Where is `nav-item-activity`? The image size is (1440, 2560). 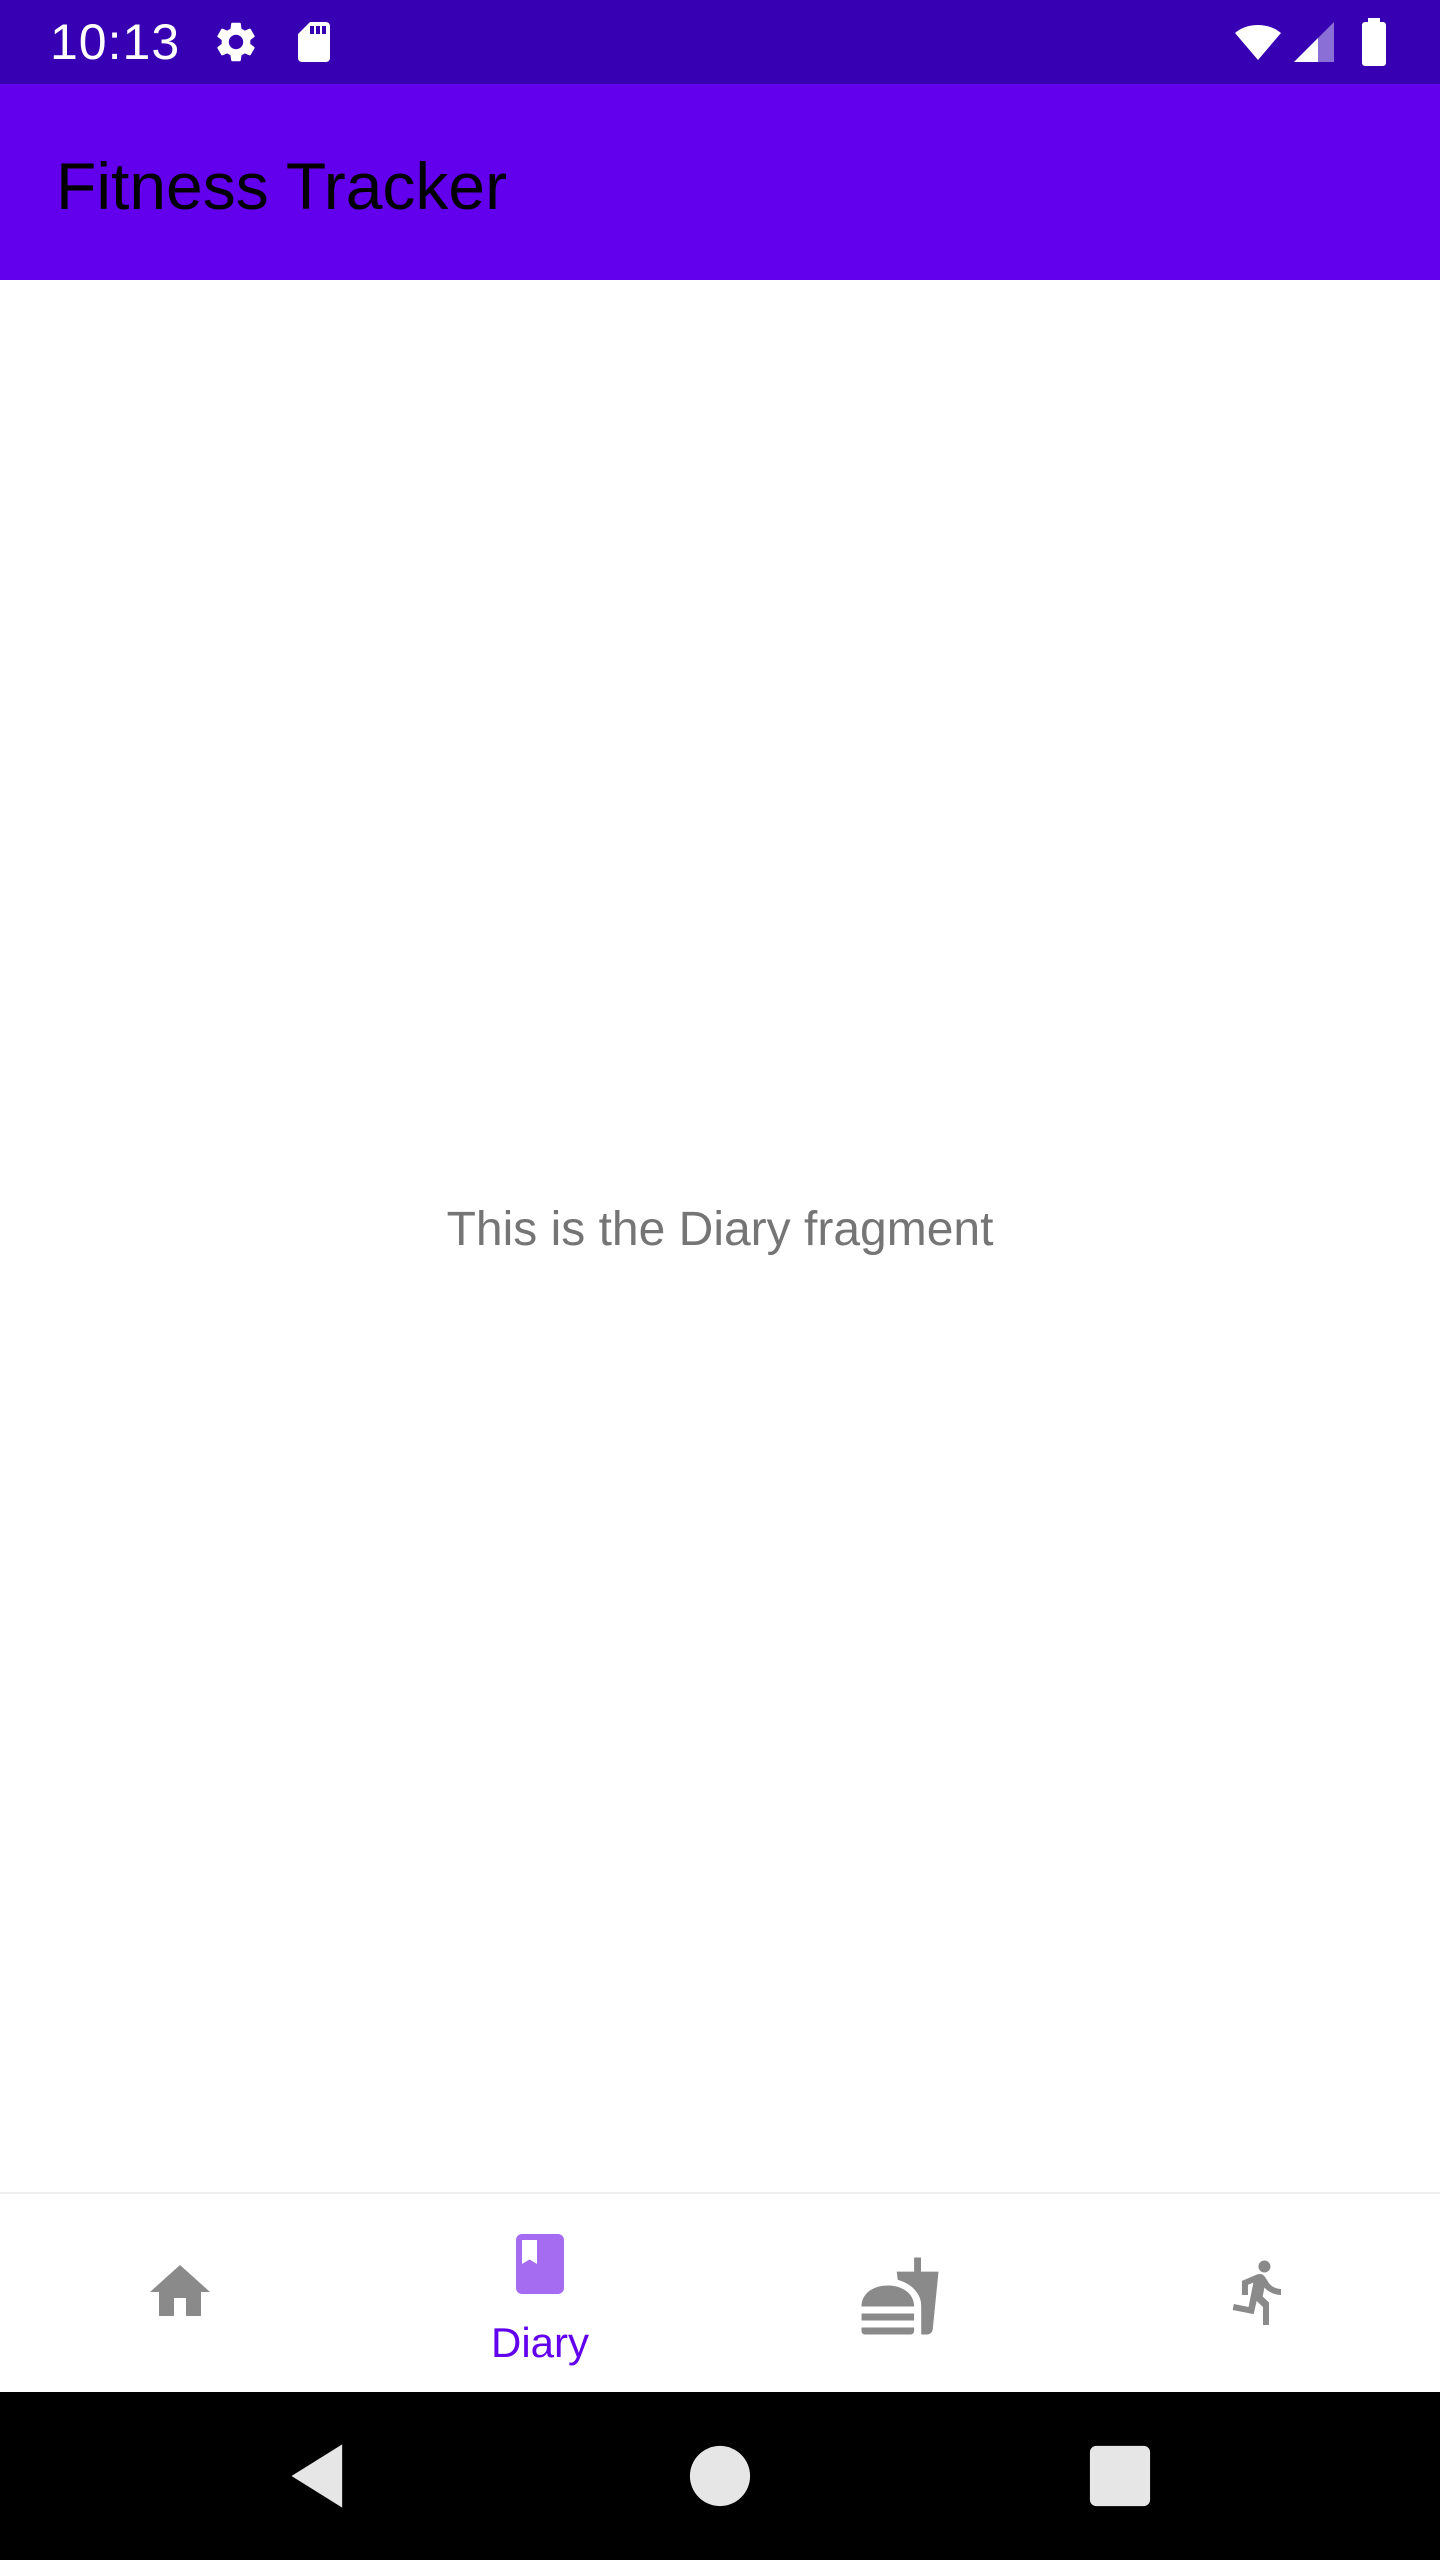 nav-item-activity is located at coordinates (1260, 2293).